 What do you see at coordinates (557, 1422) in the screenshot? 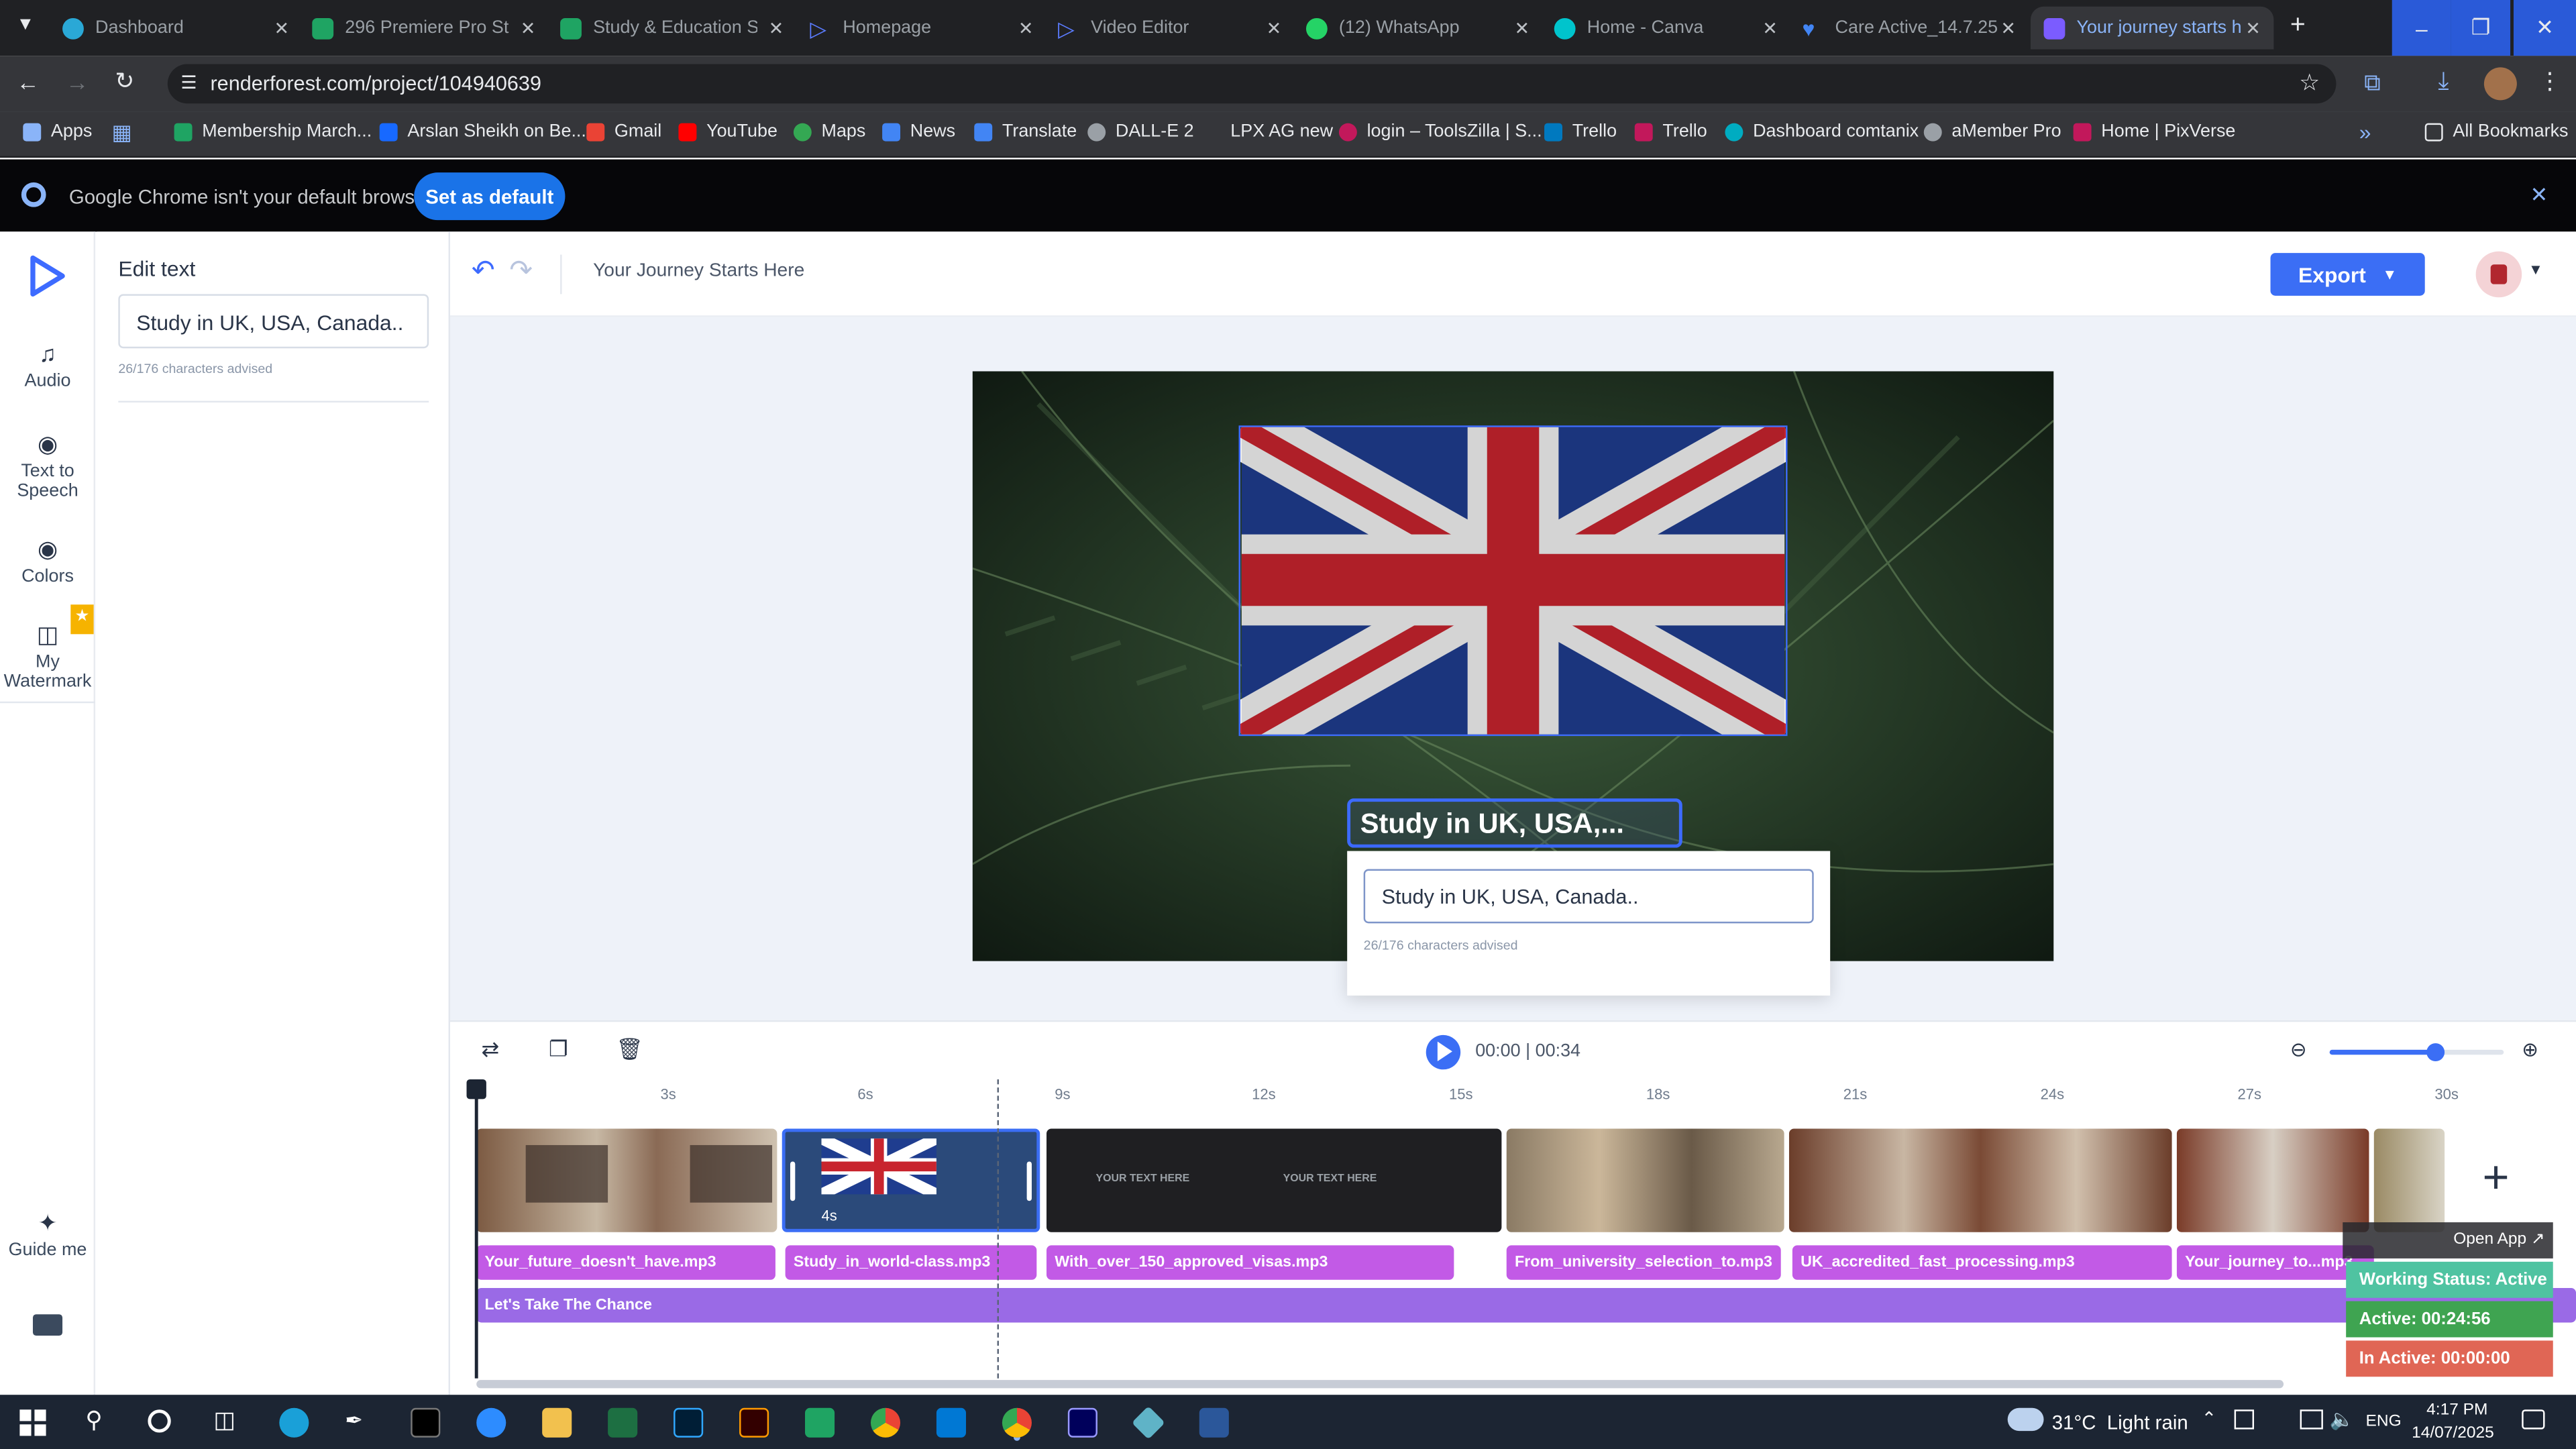
I see `file-explorer-icon` at bounding box center [557, 1422].